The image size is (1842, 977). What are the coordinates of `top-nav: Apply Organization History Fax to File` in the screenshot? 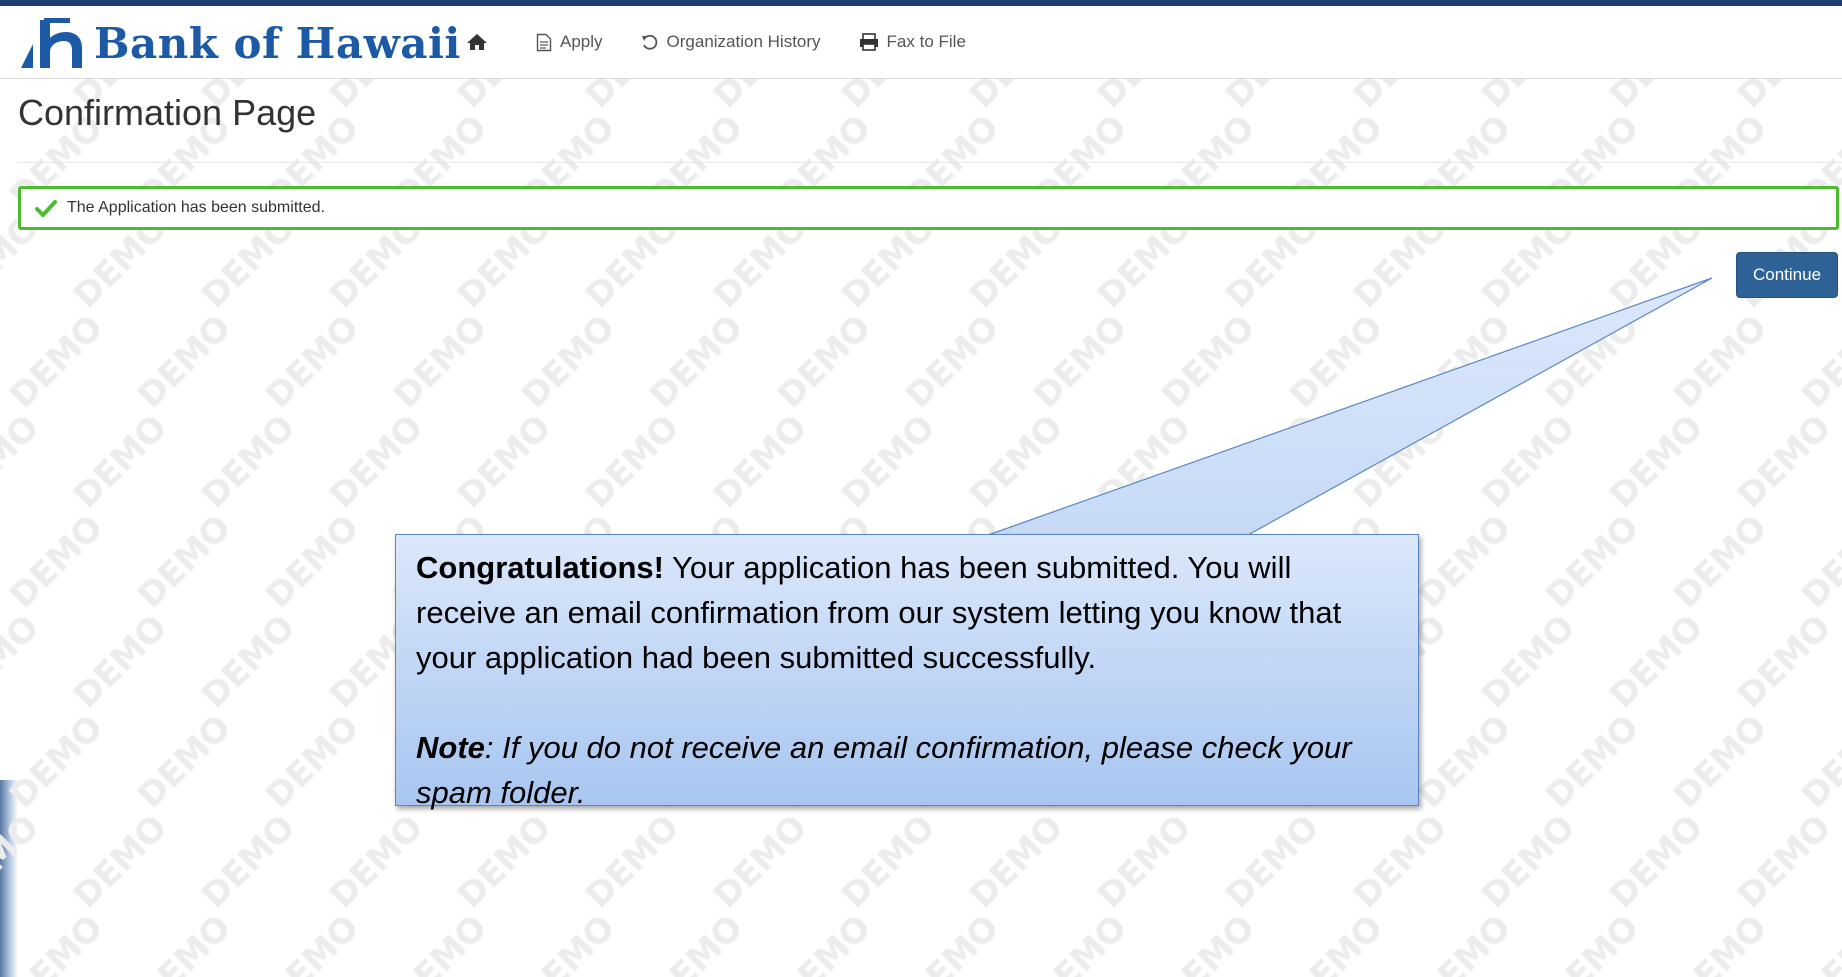 It's located at (735, 42).